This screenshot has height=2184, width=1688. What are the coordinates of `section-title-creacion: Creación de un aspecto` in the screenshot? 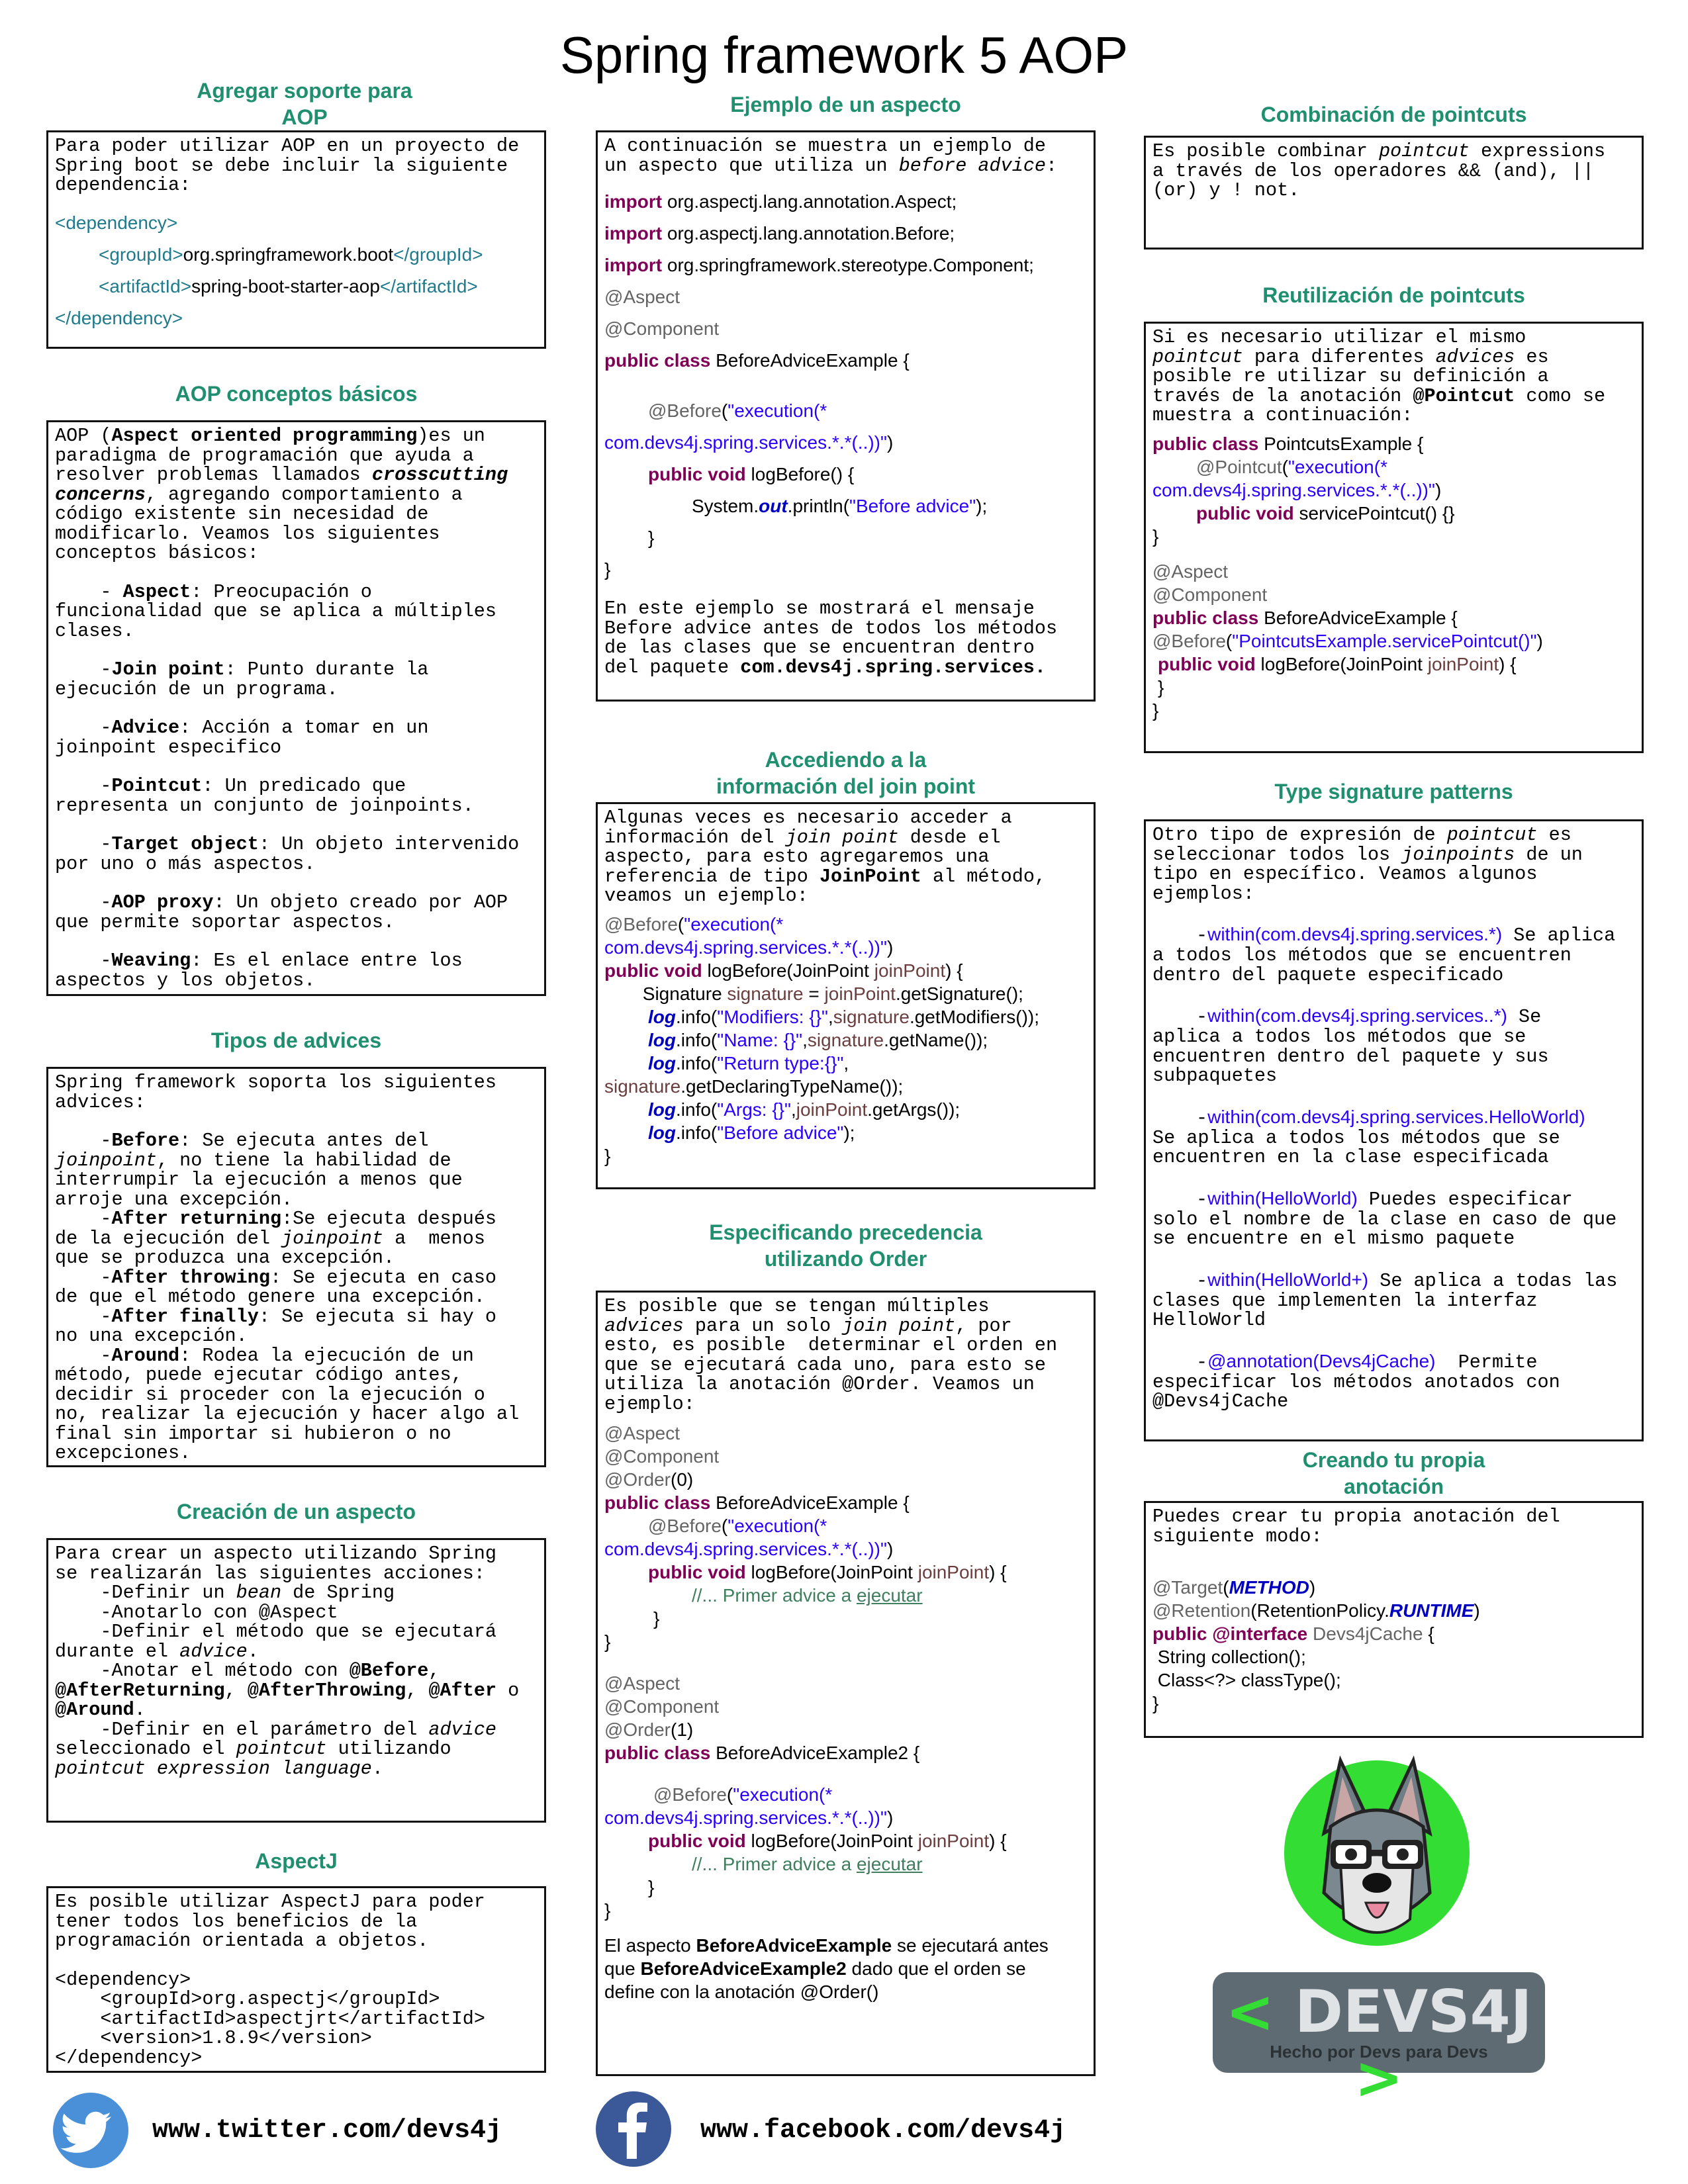 It's located at (296, 1512).